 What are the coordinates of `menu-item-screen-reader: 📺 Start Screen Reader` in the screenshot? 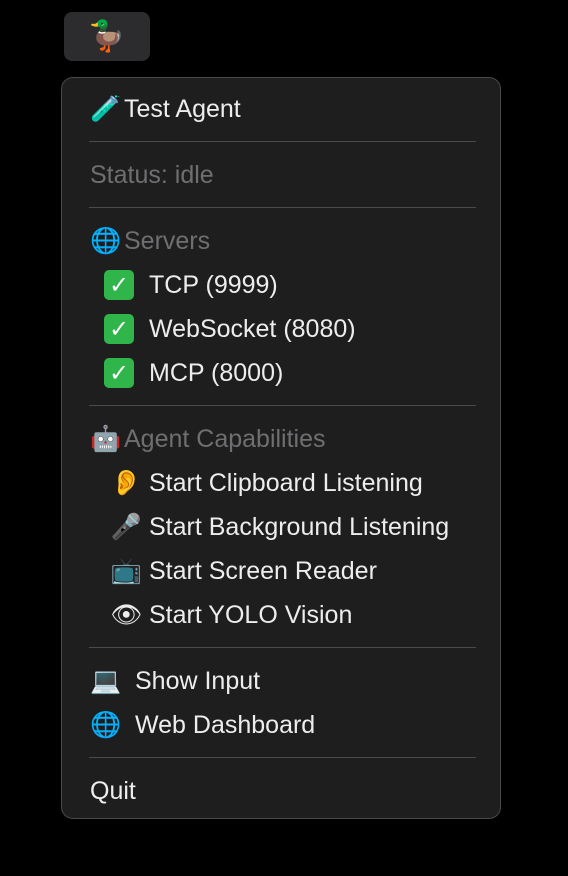 It's located at (240, 571).